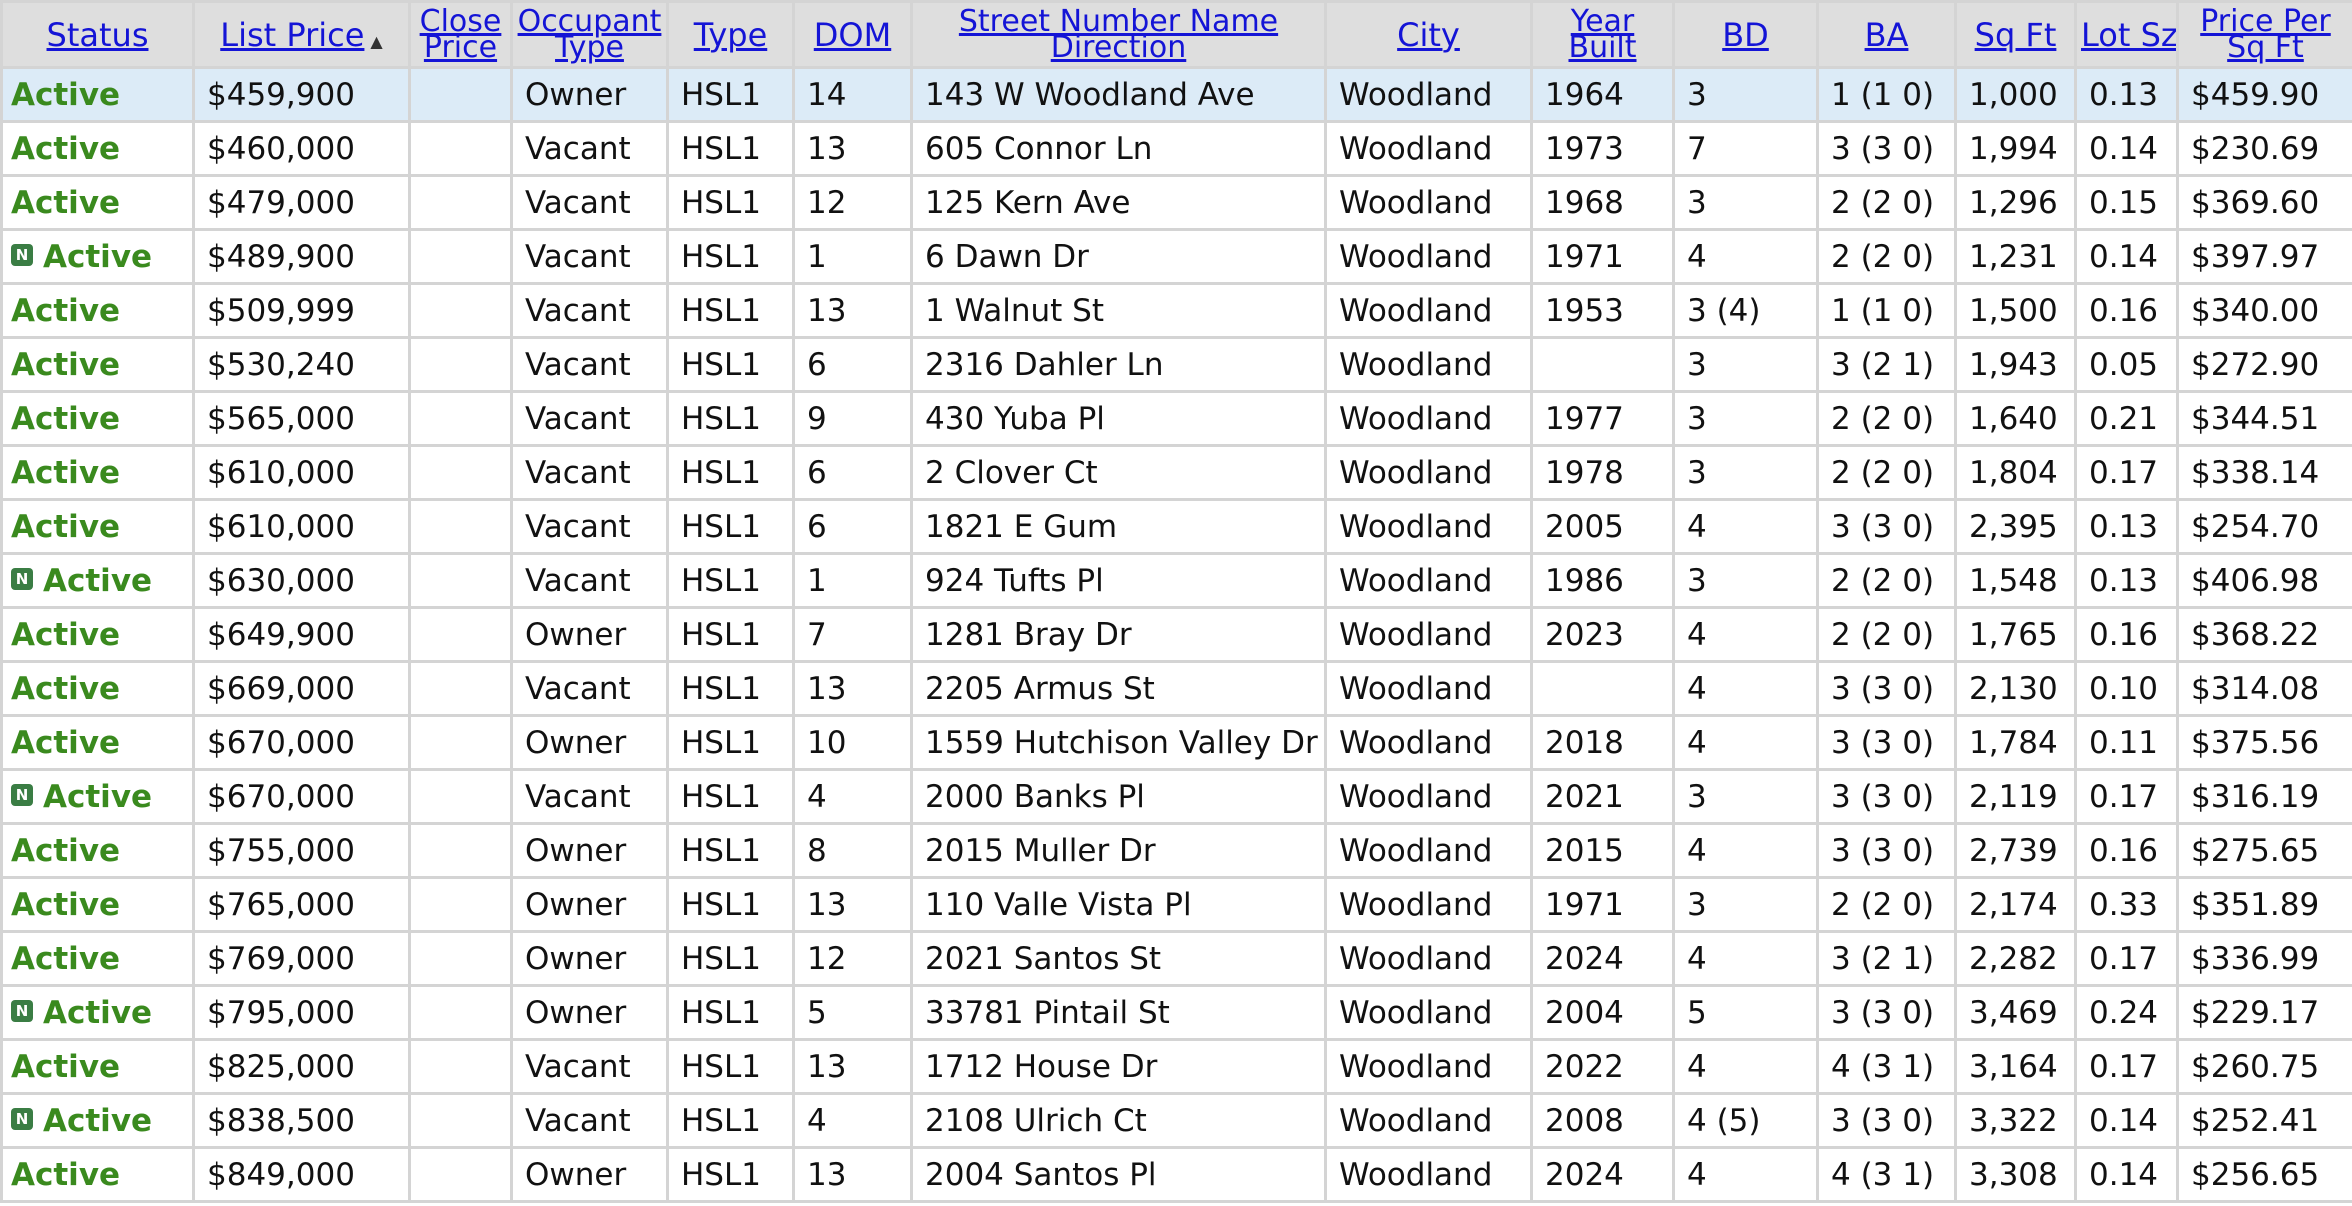  Describe the element at coordinates (2015, 1012) in the screenshot. I see `cell-sqft: 3,469` at that location.